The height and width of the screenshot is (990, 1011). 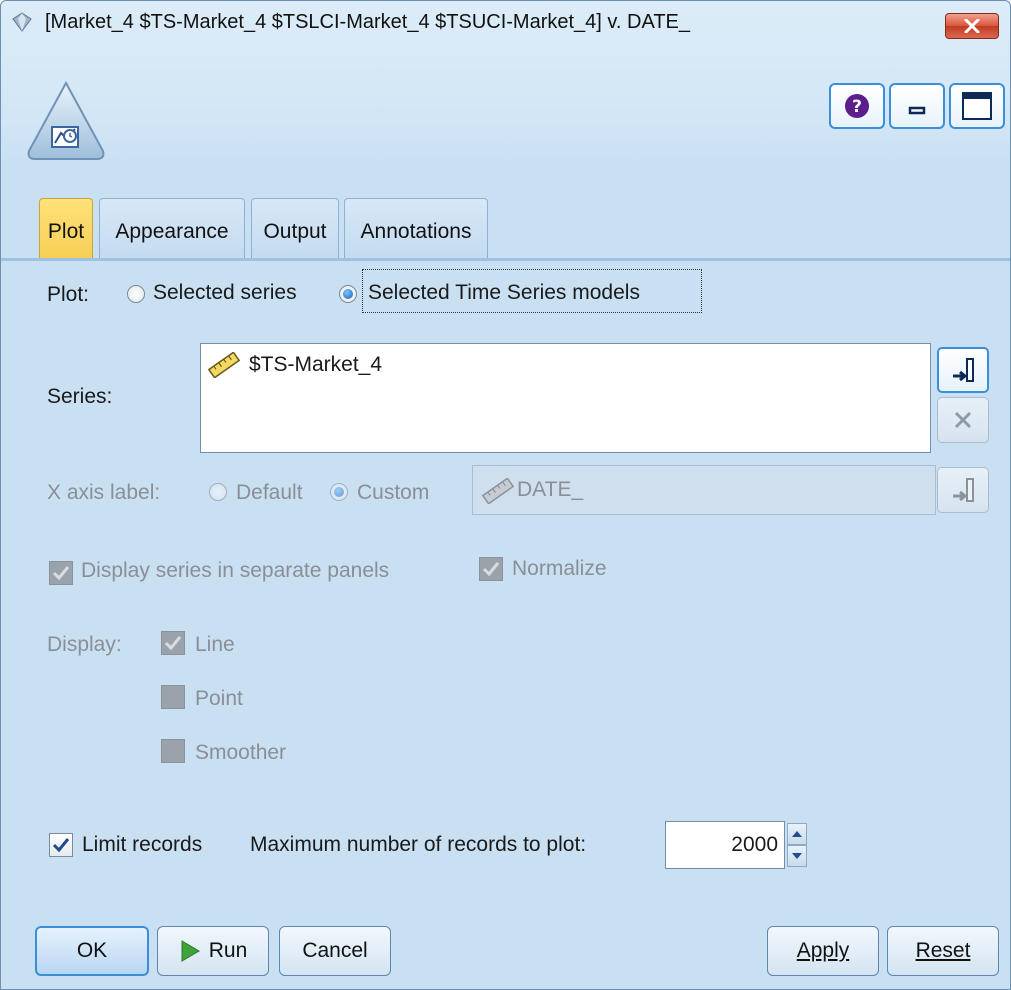 I want to click on line-label: Line, so click(x=215, y=644).